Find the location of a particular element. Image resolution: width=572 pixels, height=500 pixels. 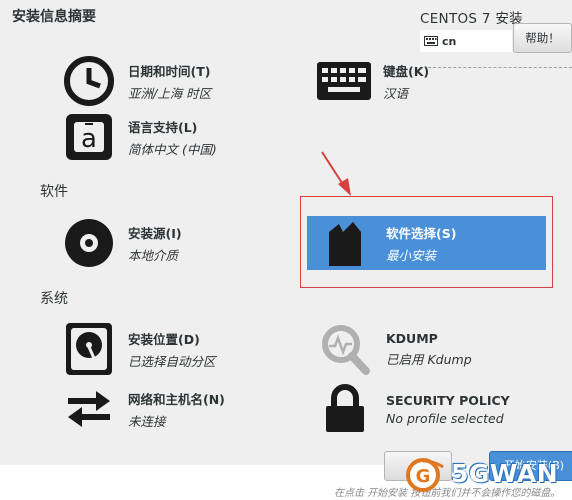

harddisk-icon is located at coordinates (89, 349).